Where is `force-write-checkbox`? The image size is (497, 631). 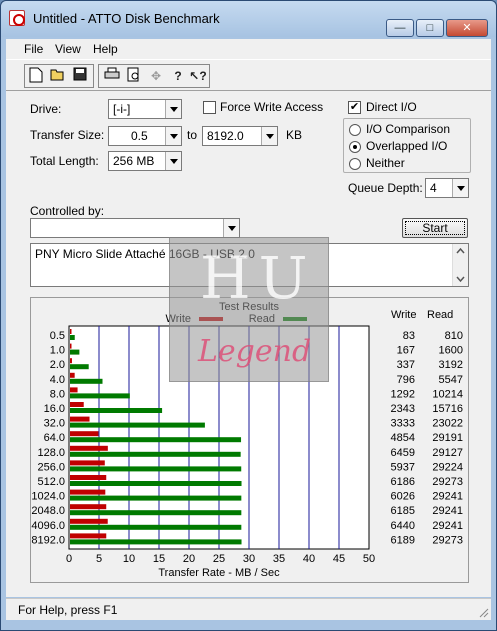
force-write-checkbox is located at coordinates (209, 107).